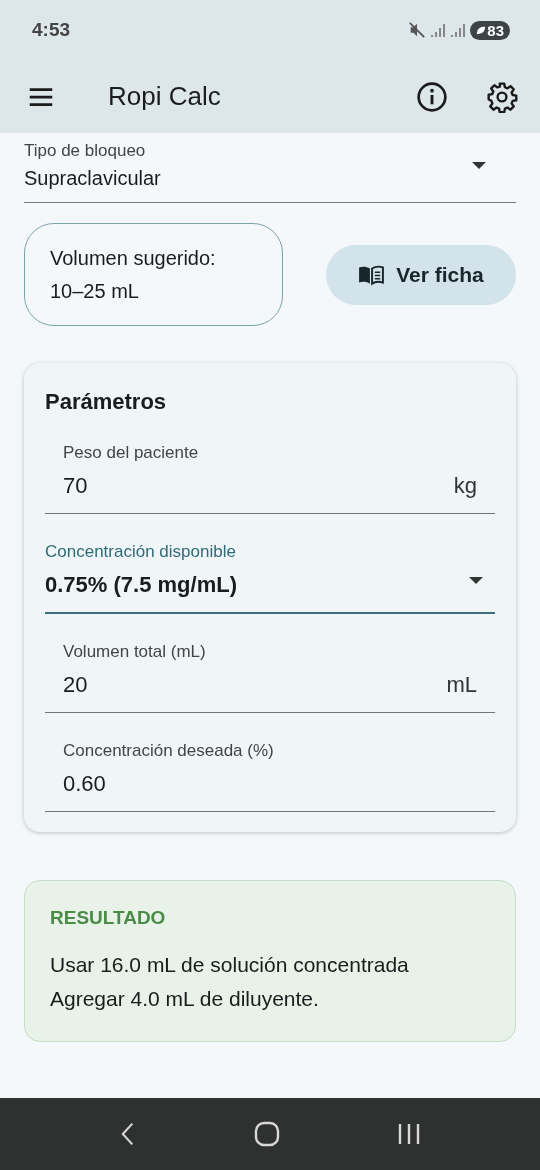  I want to click on result-text: Agregar 4.0 mL de diluyente., so click(185, 999).